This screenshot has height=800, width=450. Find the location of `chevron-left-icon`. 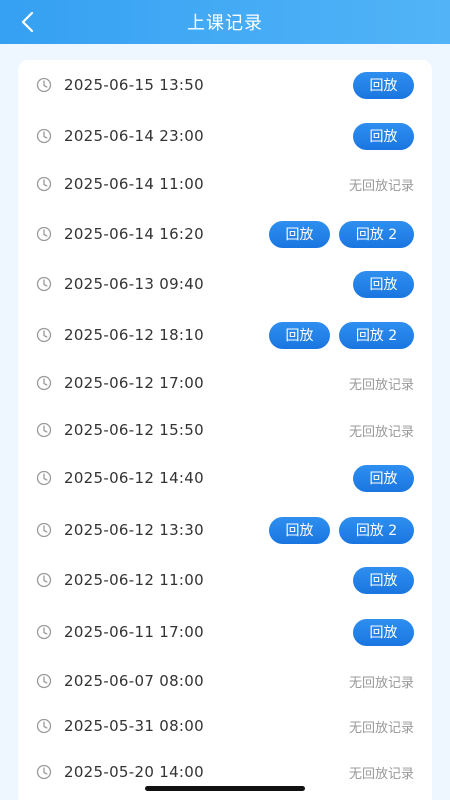

chevron-left-icon is located at coordinates (27, 22).